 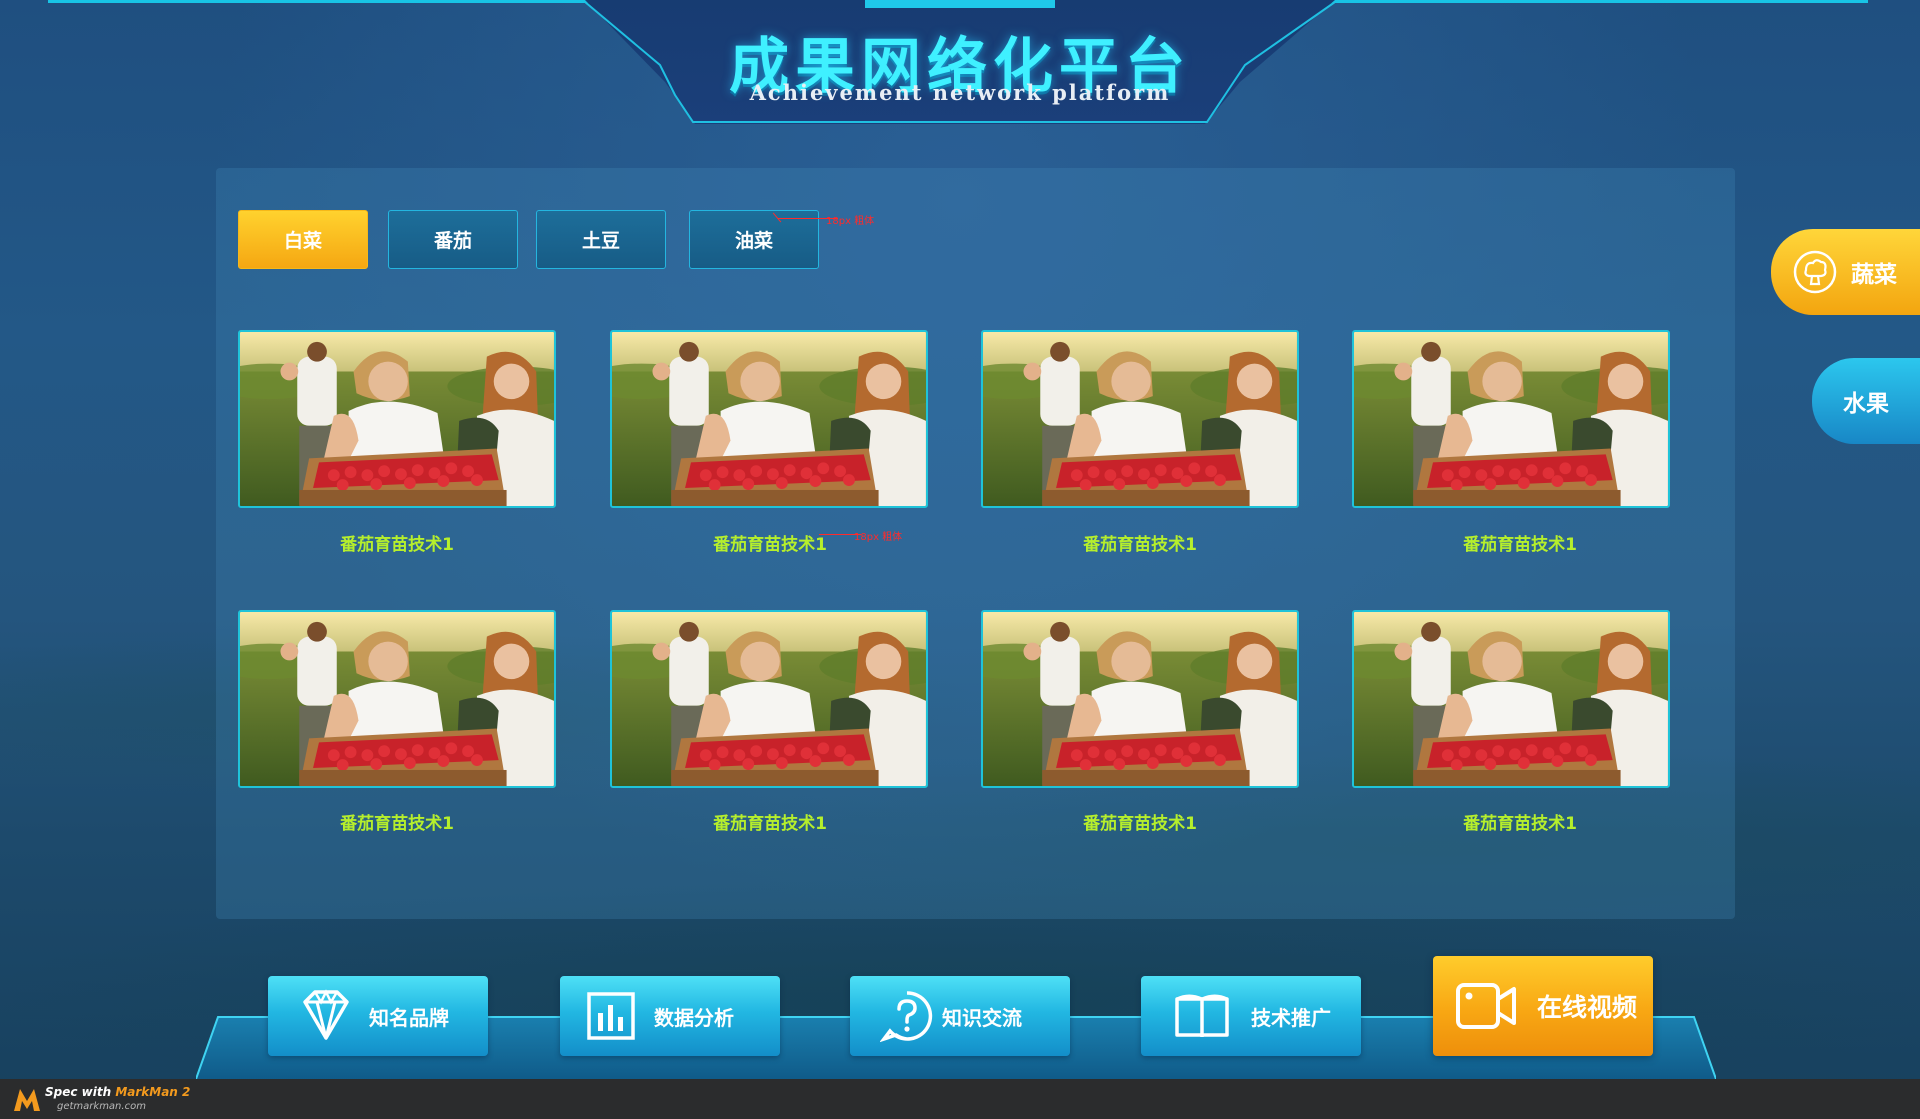 What do you see at coordinates (960, 62) in the screenshot?
I see `header: 成果网络化平台 Achievement network platform` at bounding box center [960, 62].